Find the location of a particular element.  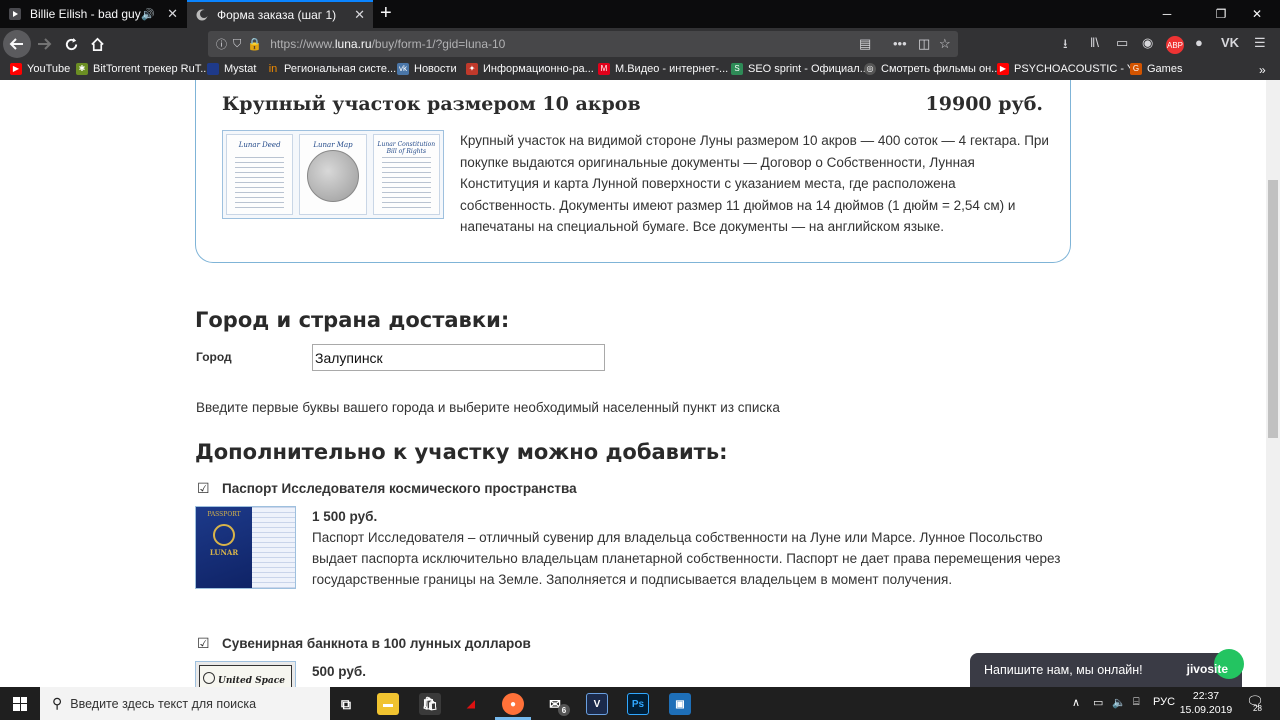

vk-news-icon: vk is located at coordinates (403, 69).